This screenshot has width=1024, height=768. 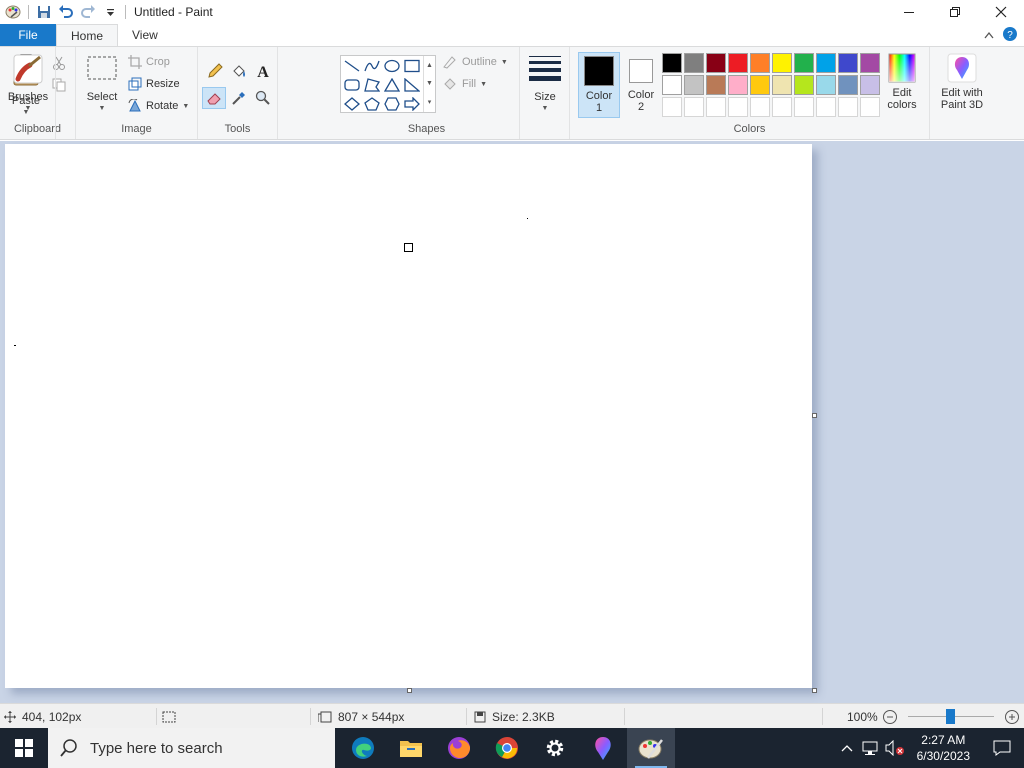 I want to click on undo-icon, so click(x=66, y=12).